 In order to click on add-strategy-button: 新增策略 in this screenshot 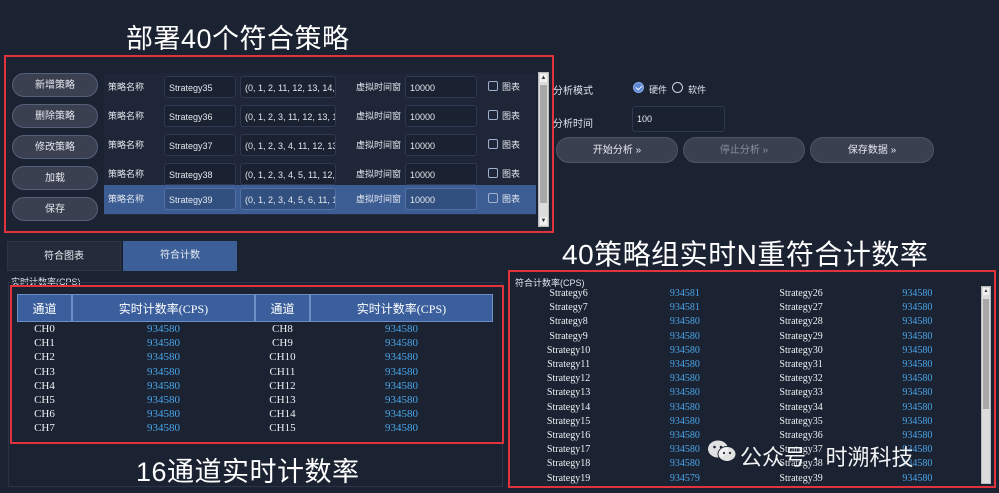, I will do `click(55, 85)`.